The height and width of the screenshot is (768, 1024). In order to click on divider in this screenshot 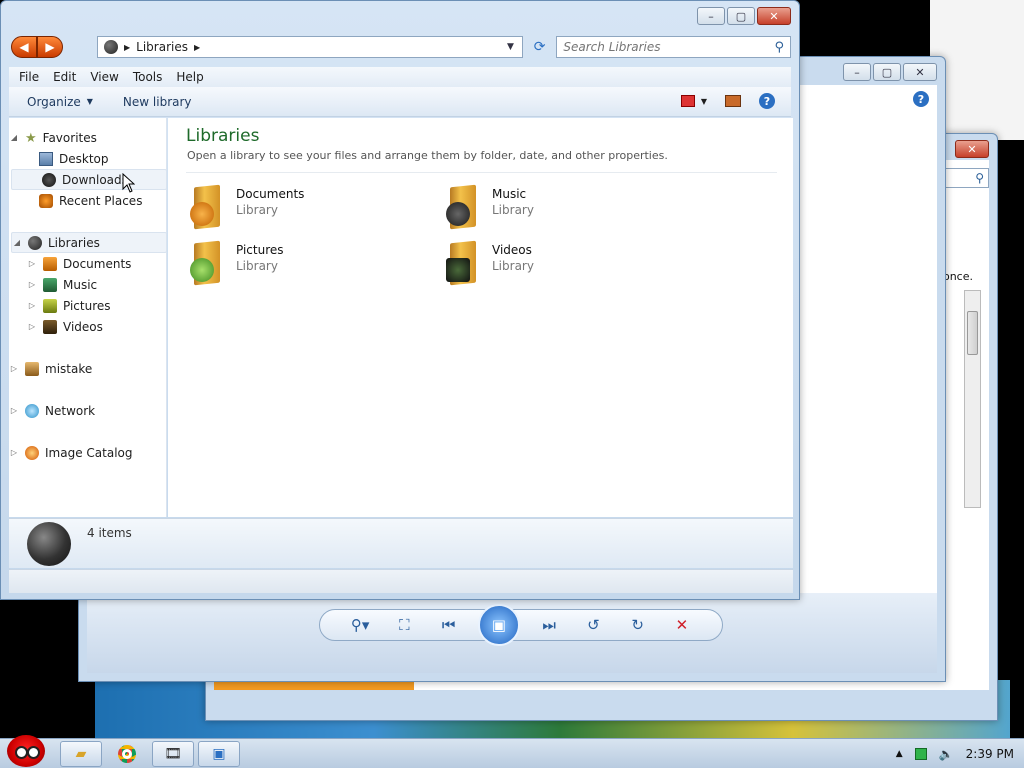, I will do `click(481, 172)`.